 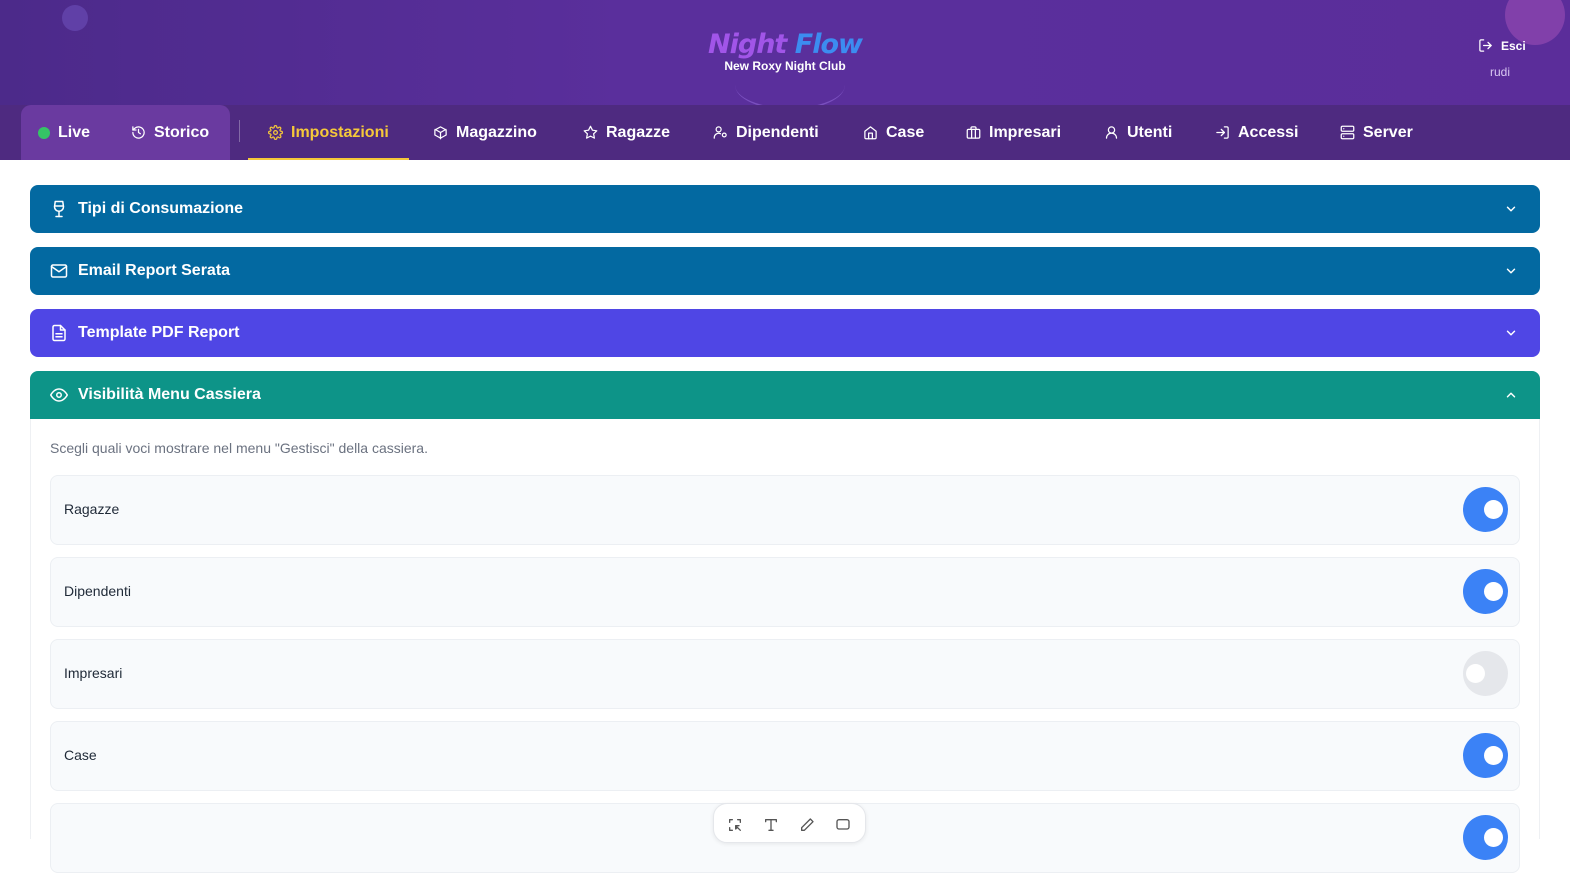 What do you see at coordinates (275, 132) in the screenshot?
I see `gear-icon` at bounding box center [275, 132].